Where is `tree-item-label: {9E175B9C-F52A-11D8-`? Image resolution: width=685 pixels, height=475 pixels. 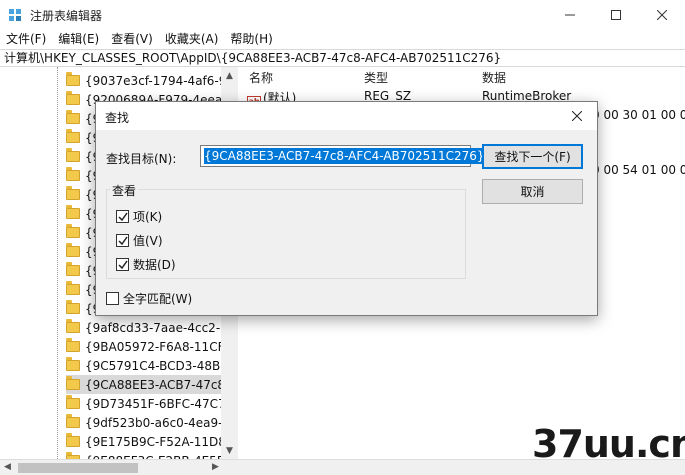
tree-item-label: {9E175B9C-F52A-11D8- is located at coordinates (158, 441).